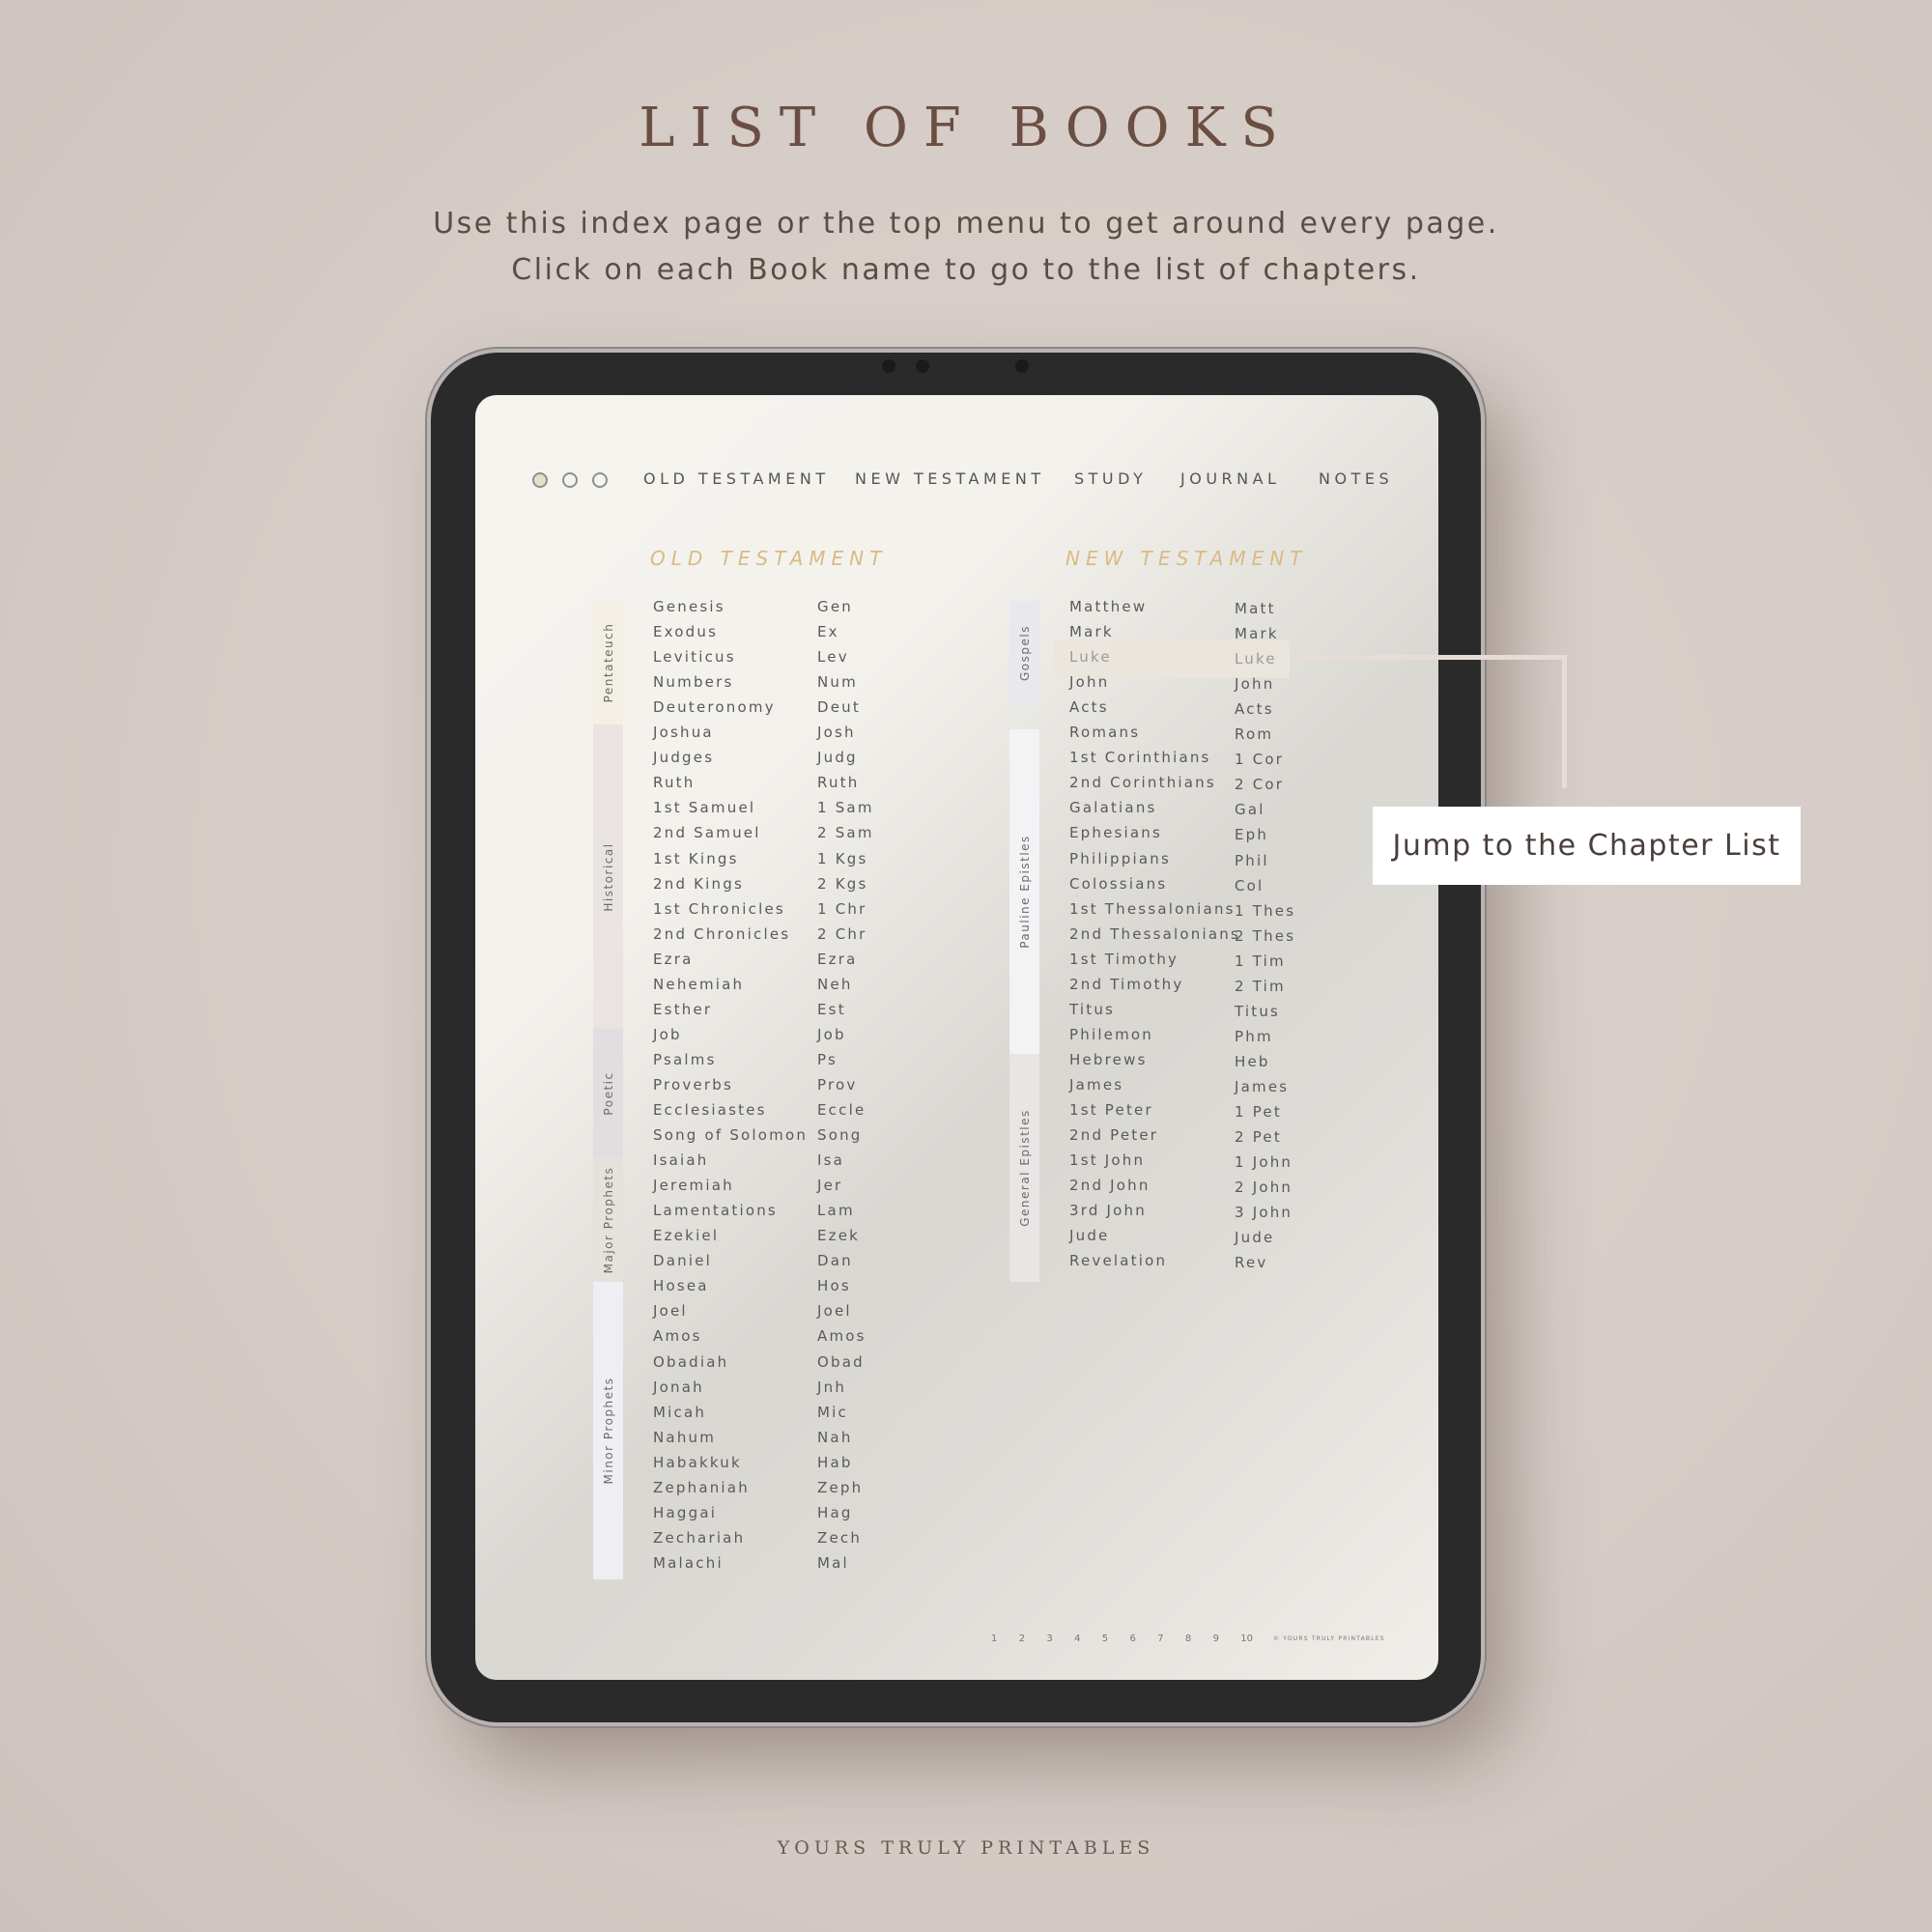  What do you see at coordinates (689, 606) in the screenshot?
I see `book-name-link: Genesis` at bounding box center [689, 606].